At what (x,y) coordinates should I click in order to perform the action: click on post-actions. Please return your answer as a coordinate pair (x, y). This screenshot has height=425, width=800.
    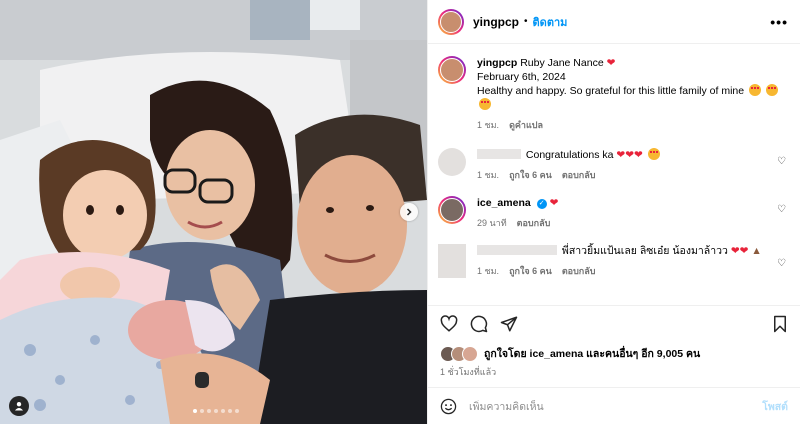
    Looking at the image, I should click on (614, 323).